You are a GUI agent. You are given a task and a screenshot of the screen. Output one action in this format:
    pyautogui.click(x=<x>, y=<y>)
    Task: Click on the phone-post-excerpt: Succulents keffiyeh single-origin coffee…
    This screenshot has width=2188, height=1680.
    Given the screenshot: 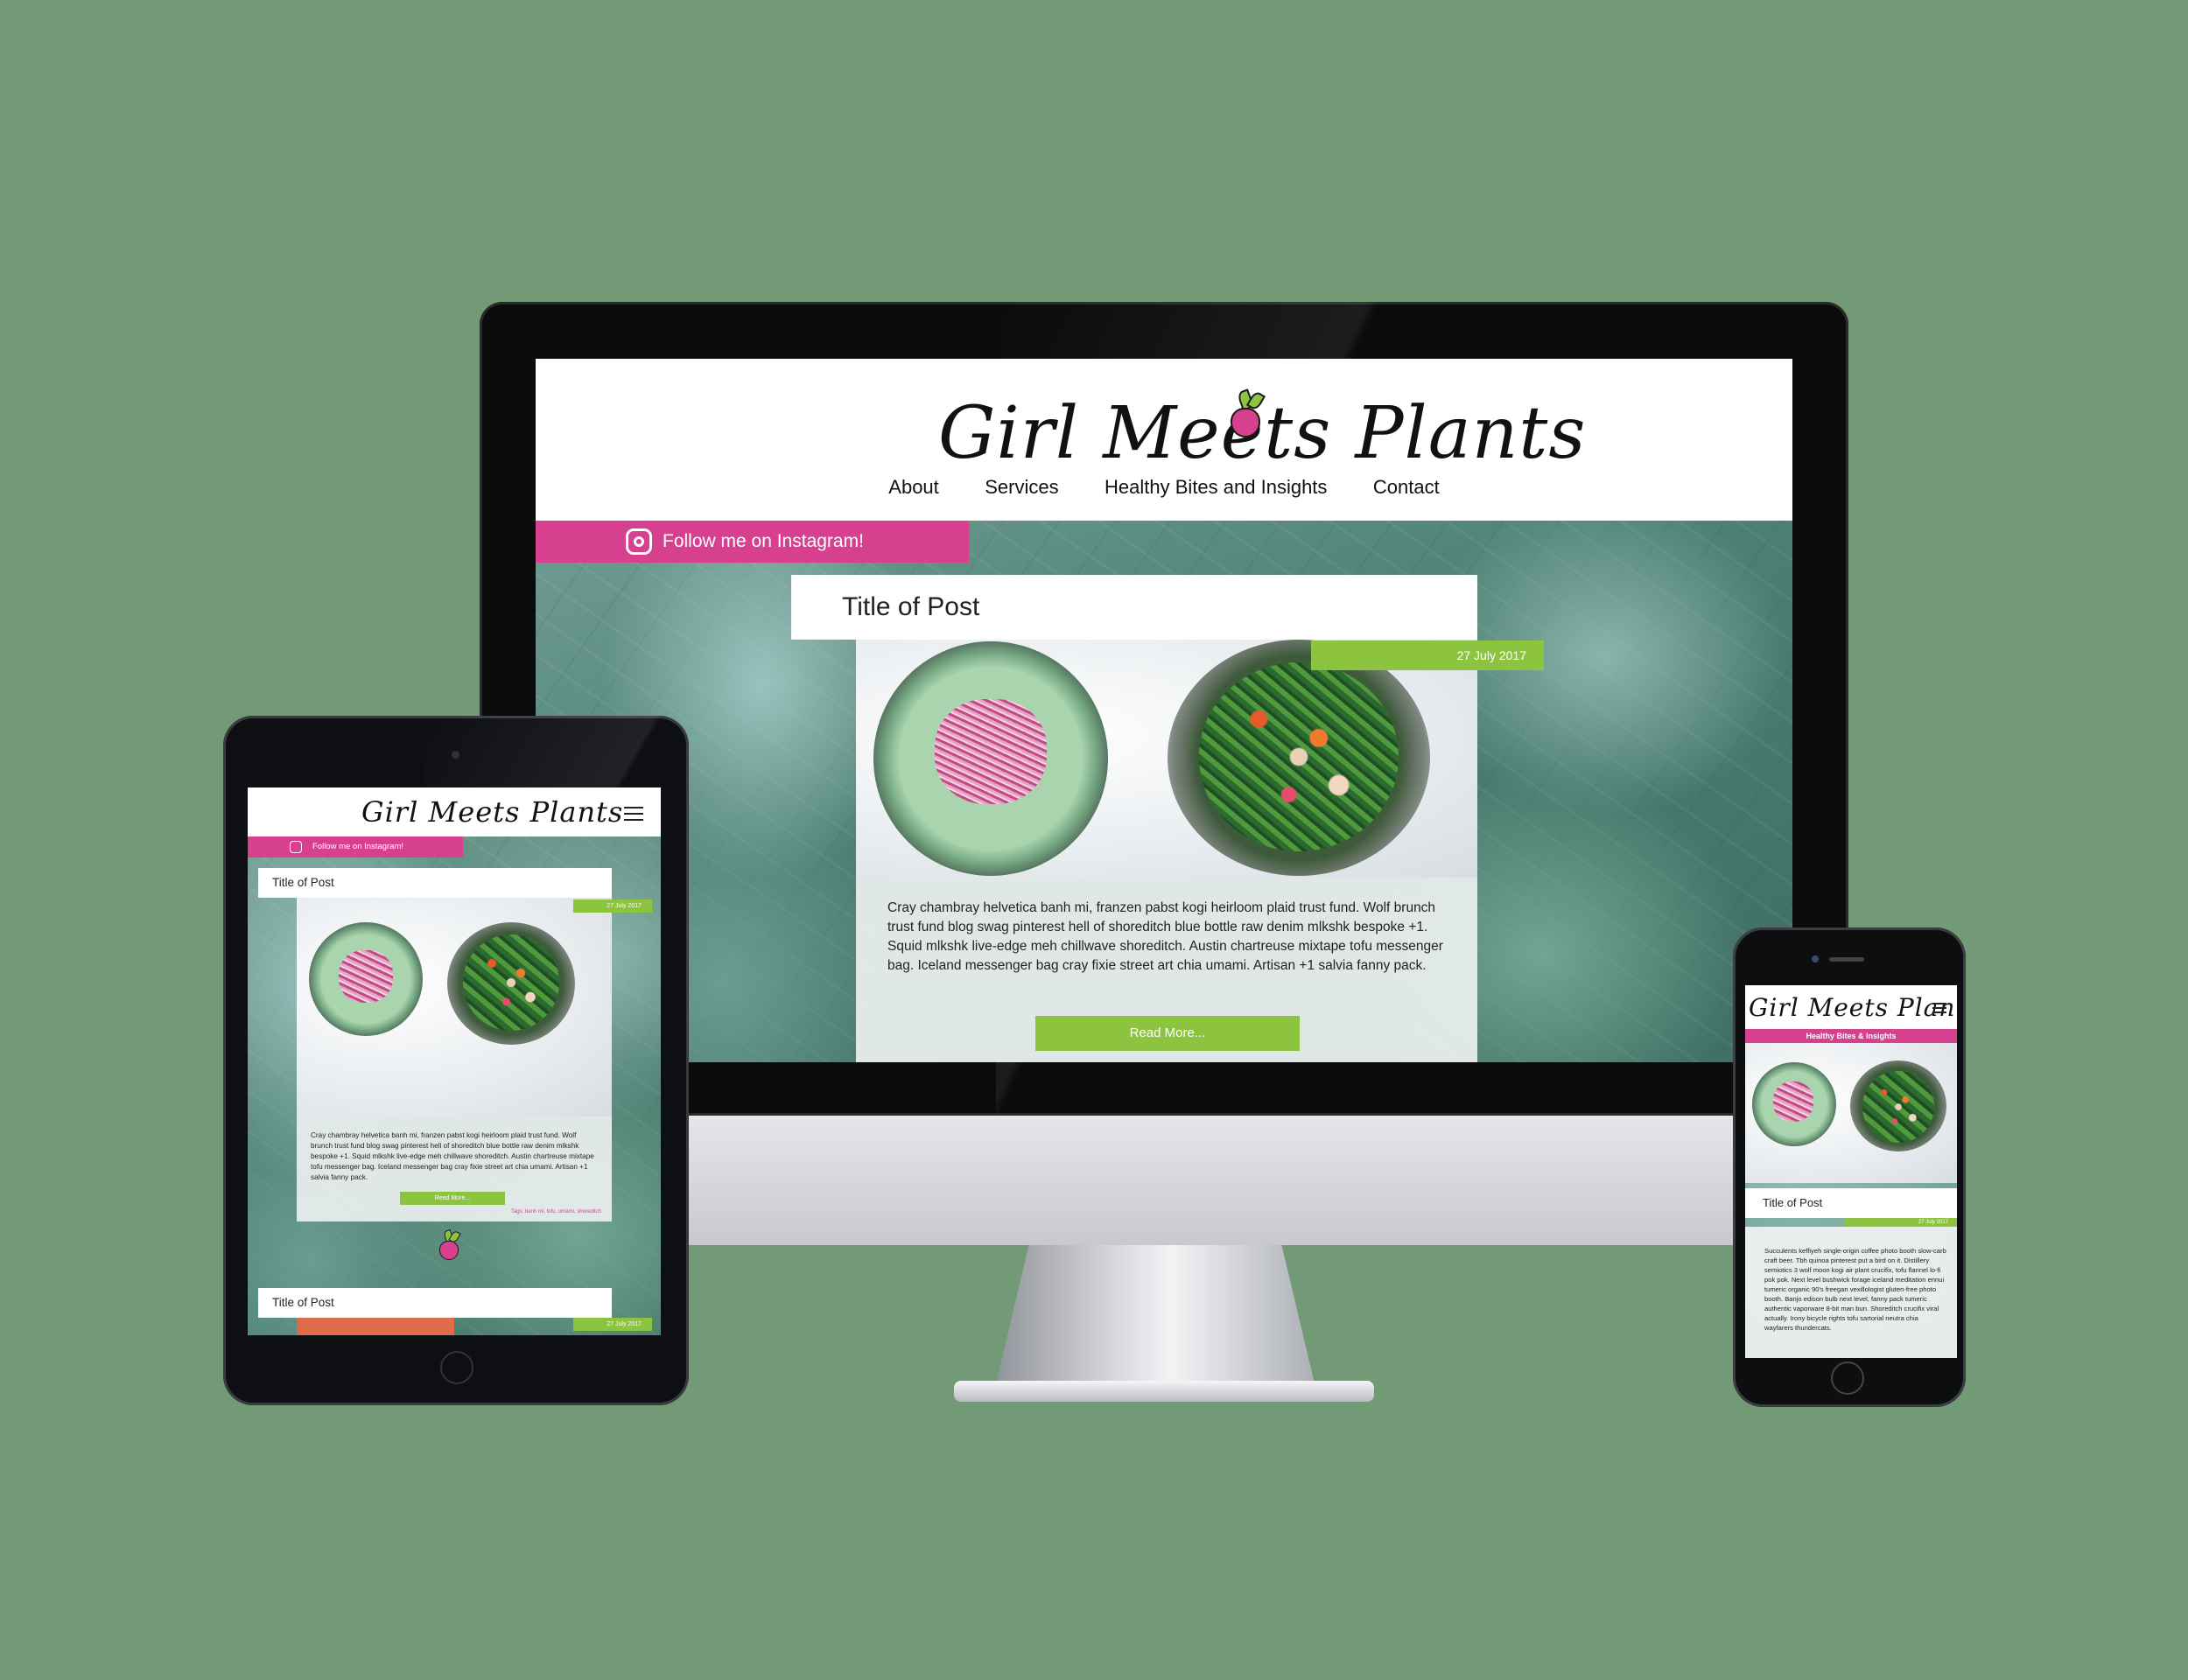 What is the action you would take?
    pyautogui.click(x=1855, y=1289)
    